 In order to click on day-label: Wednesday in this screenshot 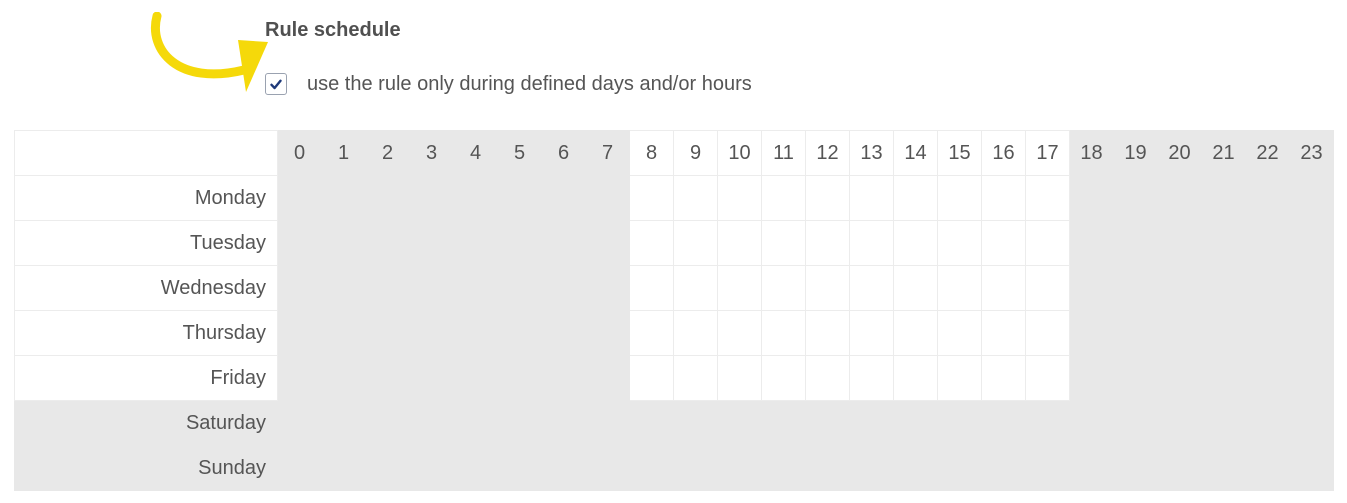, I will do `click(146, 288)`.